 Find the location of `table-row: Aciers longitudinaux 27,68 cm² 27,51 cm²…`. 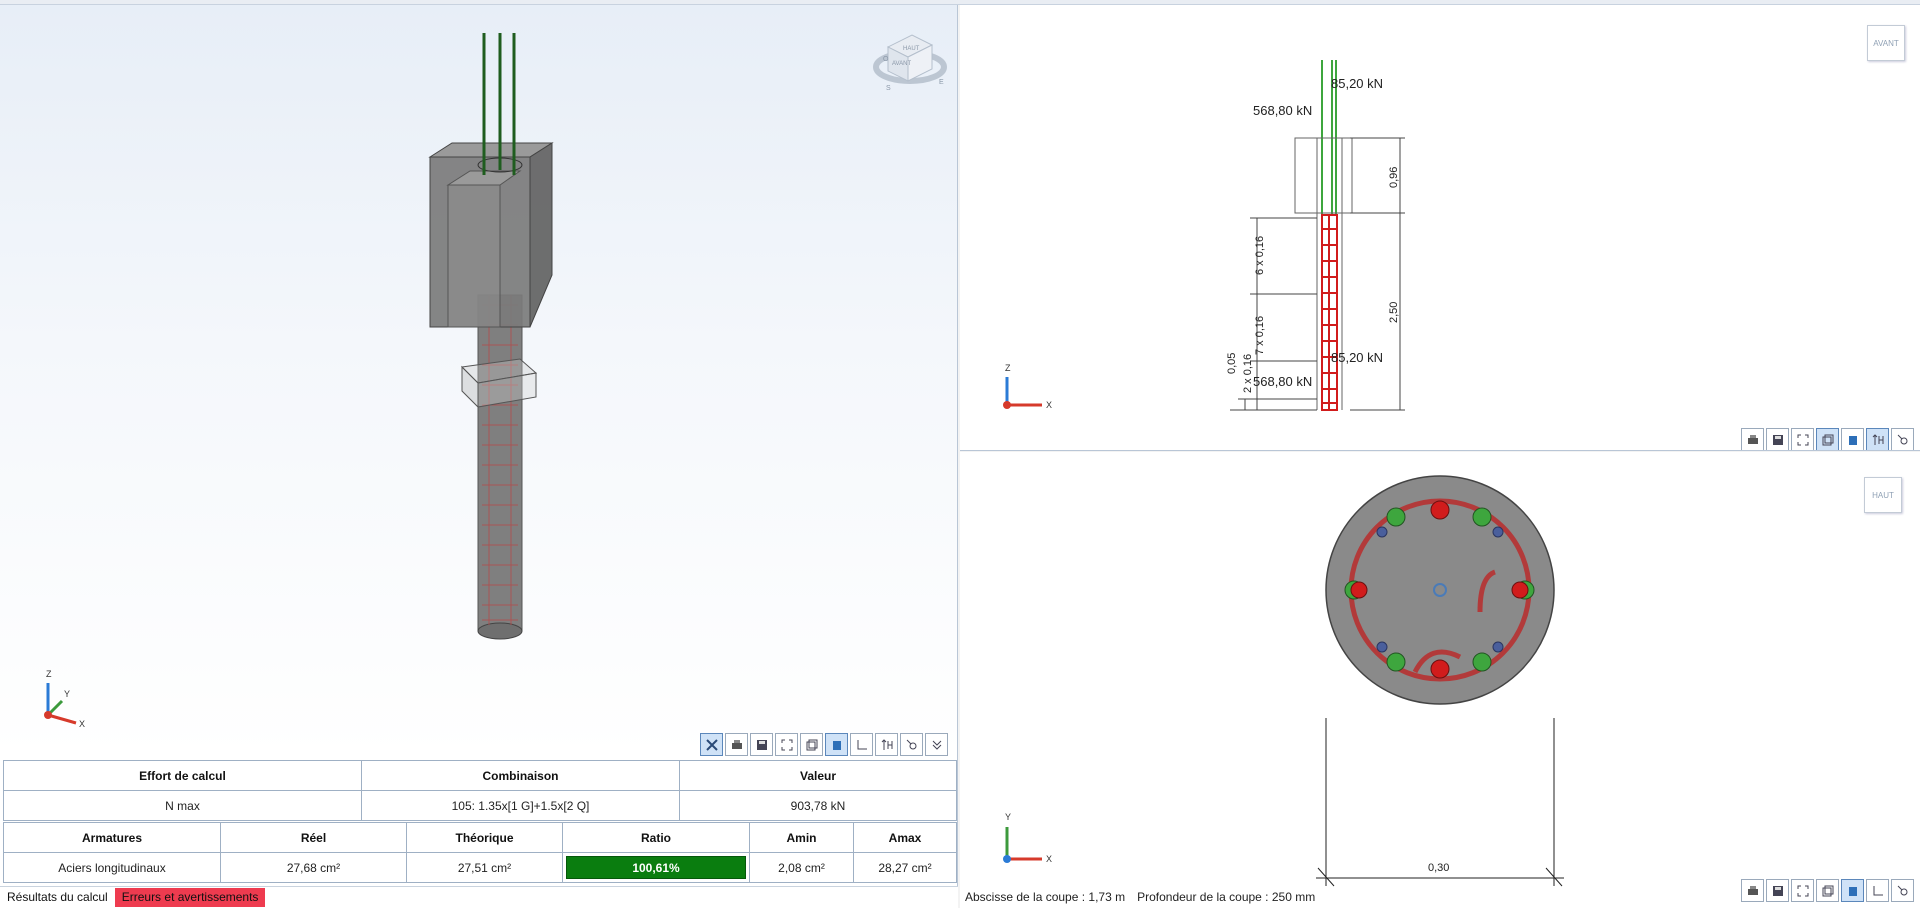

table-row: Aciers longitudinaux 27,68 cm² 27,51 cm²… is located at coordinates (480, 867).